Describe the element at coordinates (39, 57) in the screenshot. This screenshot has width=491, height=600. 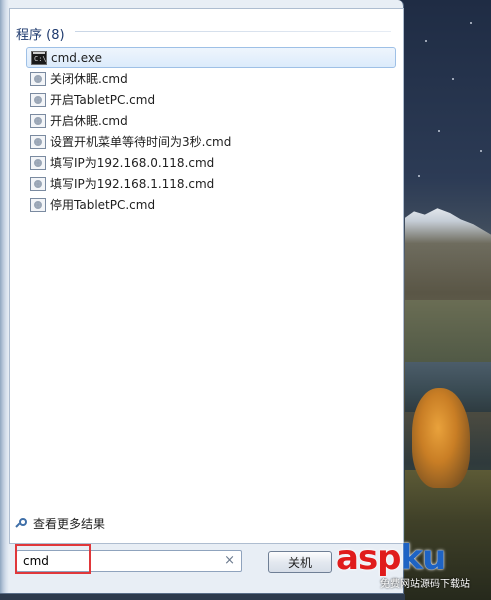
I see `cmd-icon: C:\` at that location.